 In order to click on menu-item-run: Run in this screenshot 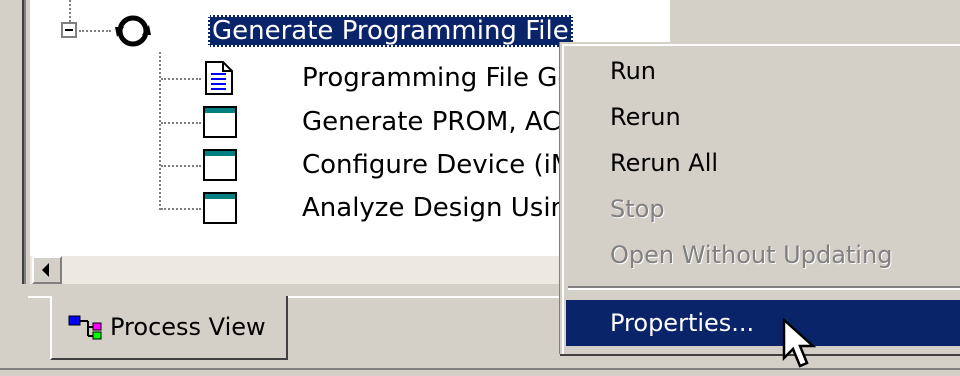, I will do `click(763, 71)`.